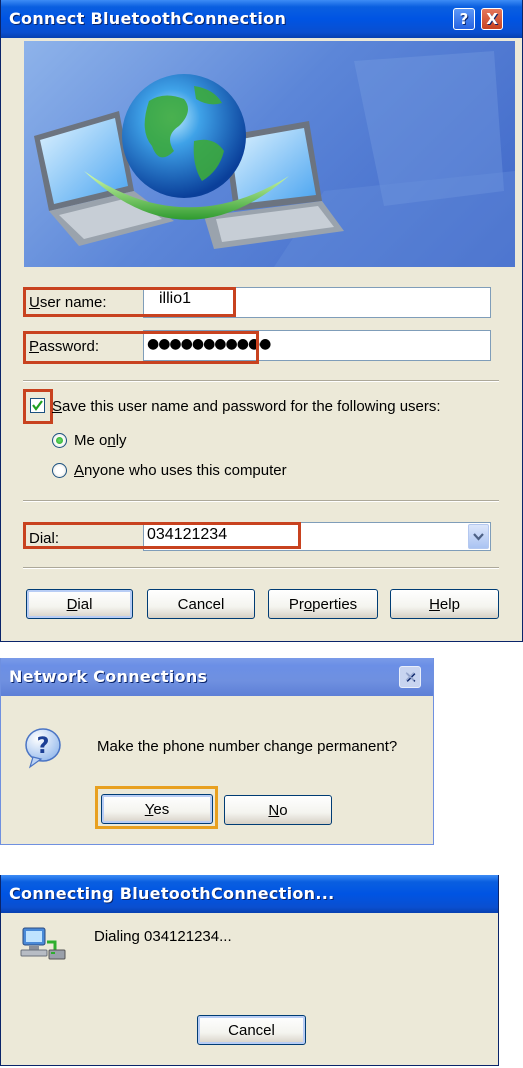 Image resolution: width=523 pixels, height=1068 pixels. Describe the element at coordinates (38, 406) in the screenshot. I see `save-checkbox-highlight` at that location.